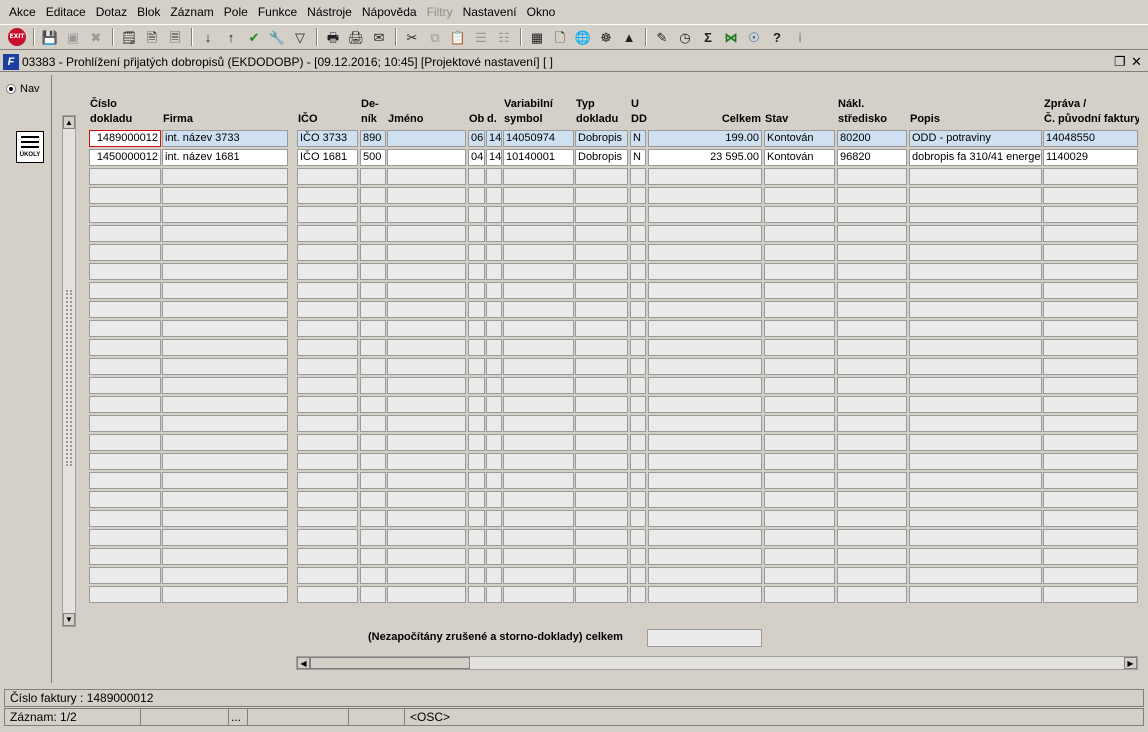 This screenshot has height=732, width=1148. I want to click on globe-icon: 🌐, so click(583, 37).